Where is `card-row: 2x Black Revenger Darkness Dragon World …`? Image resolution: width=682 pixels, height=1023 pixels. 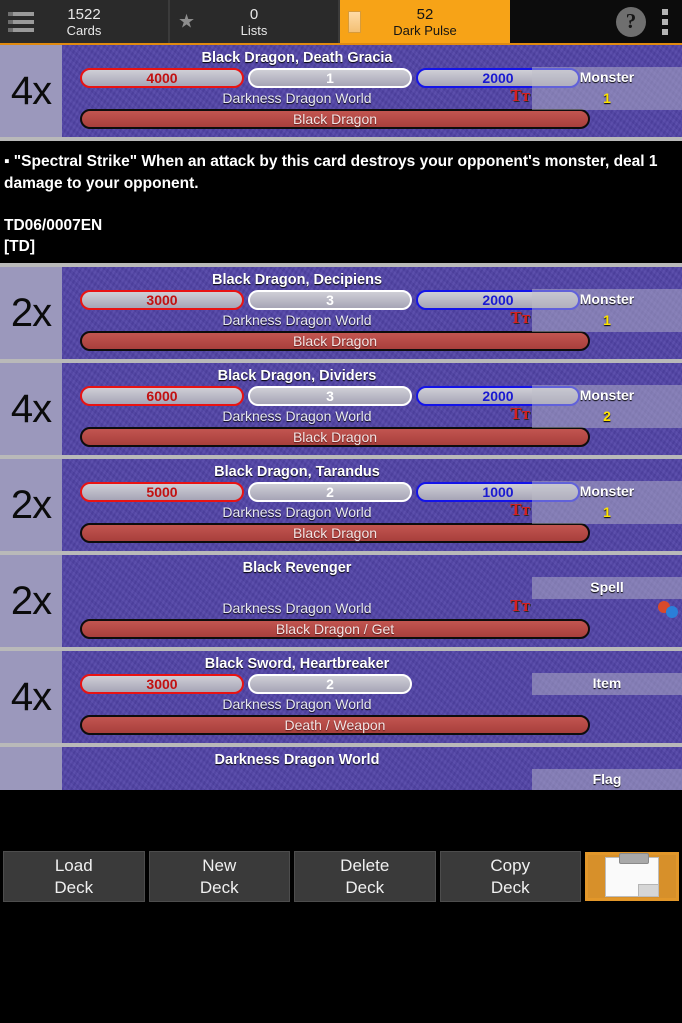 card-row: 2x Black Revenger Darkness Dragon World … is located at coordinates (341, 601).